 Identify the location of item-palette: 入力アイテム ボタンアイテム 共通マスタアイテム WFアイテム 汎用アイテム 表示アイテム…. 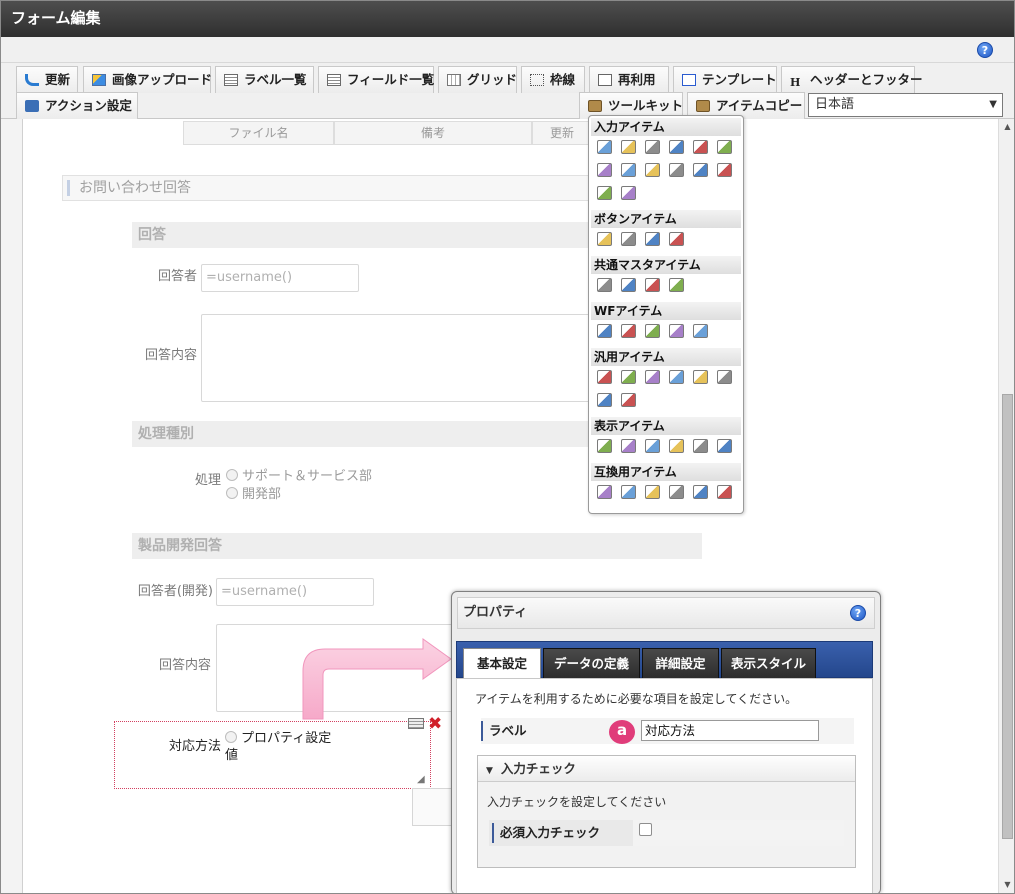
(666, 314).